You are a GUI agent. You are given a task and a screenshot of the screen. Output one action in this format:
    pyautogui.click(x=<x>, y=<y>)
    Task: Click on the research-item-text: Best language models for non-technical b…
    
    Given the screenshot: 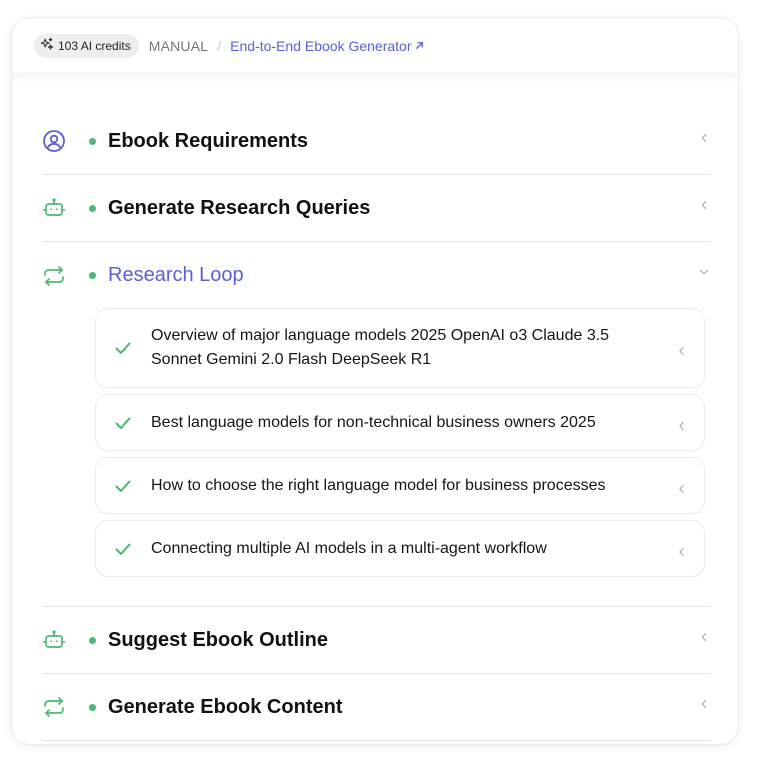 What is the action you would take?
    pyautogui.click(x=373, y=422)
    